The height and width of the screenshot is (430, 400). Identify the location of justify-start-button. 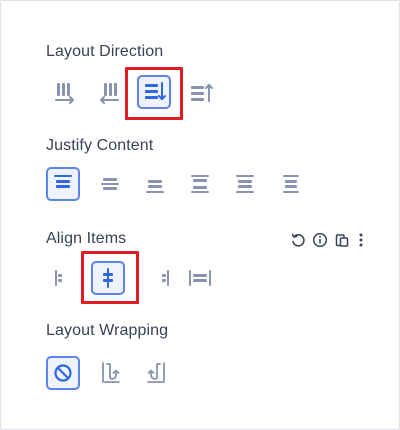
(63, 184).